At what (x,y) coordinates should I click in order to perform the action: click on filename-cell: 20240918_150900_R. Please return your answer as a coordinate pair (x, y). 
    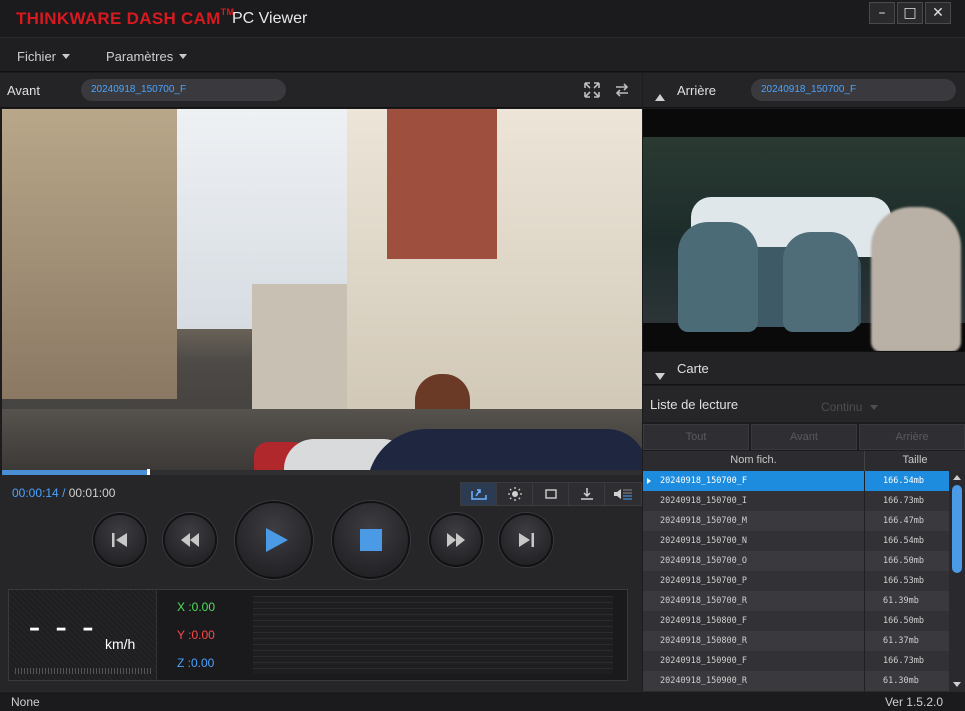
    Looking at the image, I should click on (754, 681).